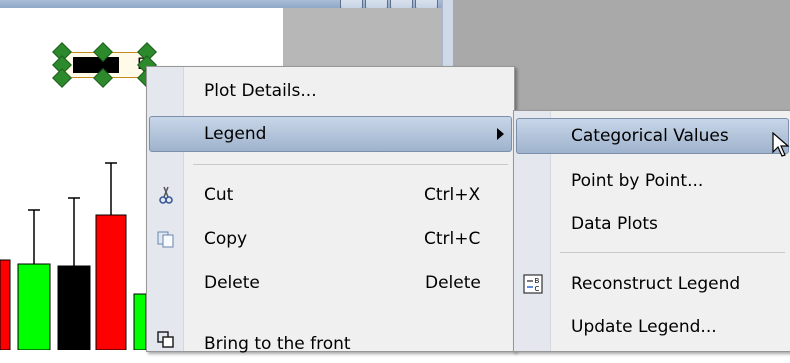 Image resolution: width=790 pixels, height=363 pixels. What do you see at coordinates (533, 284) in the screenshot?
I see `reconstruct-legend-icon: B C` at bounding box center [533, 284].